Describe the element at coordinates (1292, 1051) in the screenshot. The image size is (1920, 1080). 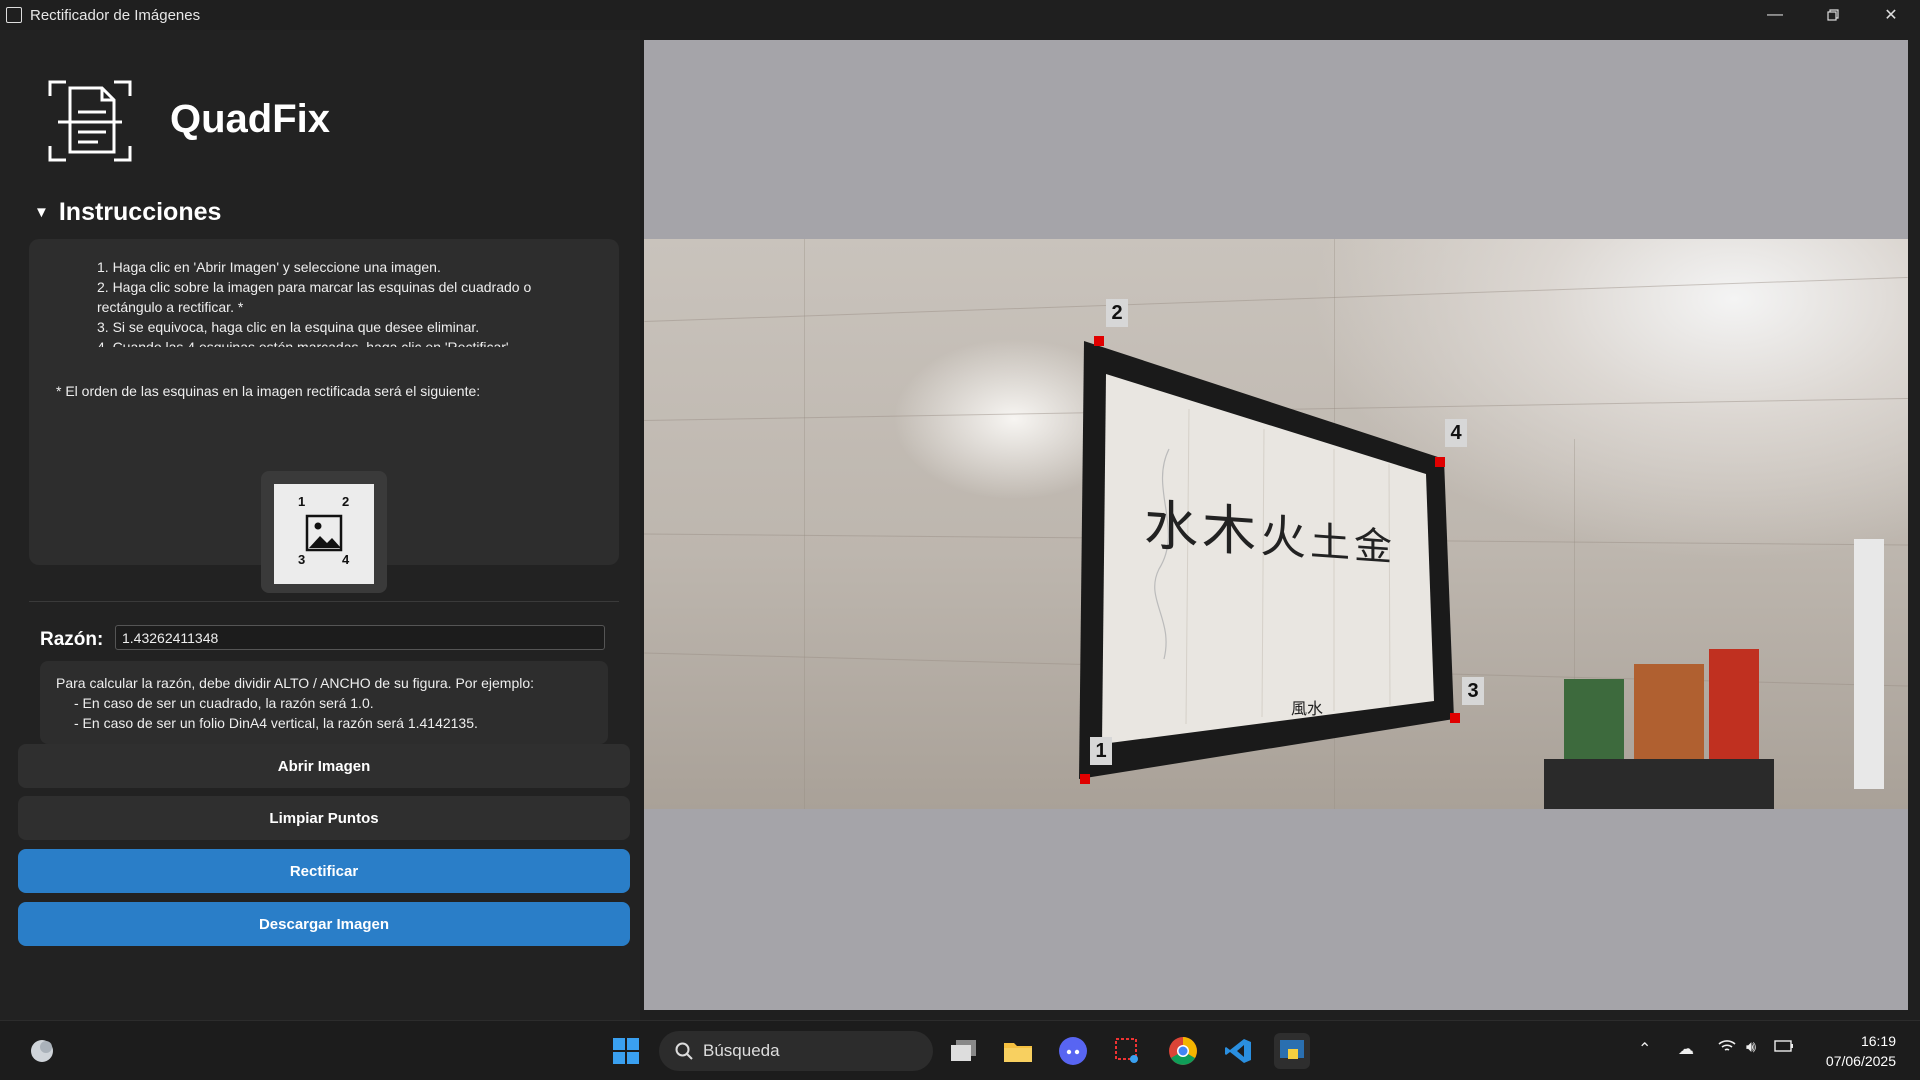
I see `python-icon` at that location.